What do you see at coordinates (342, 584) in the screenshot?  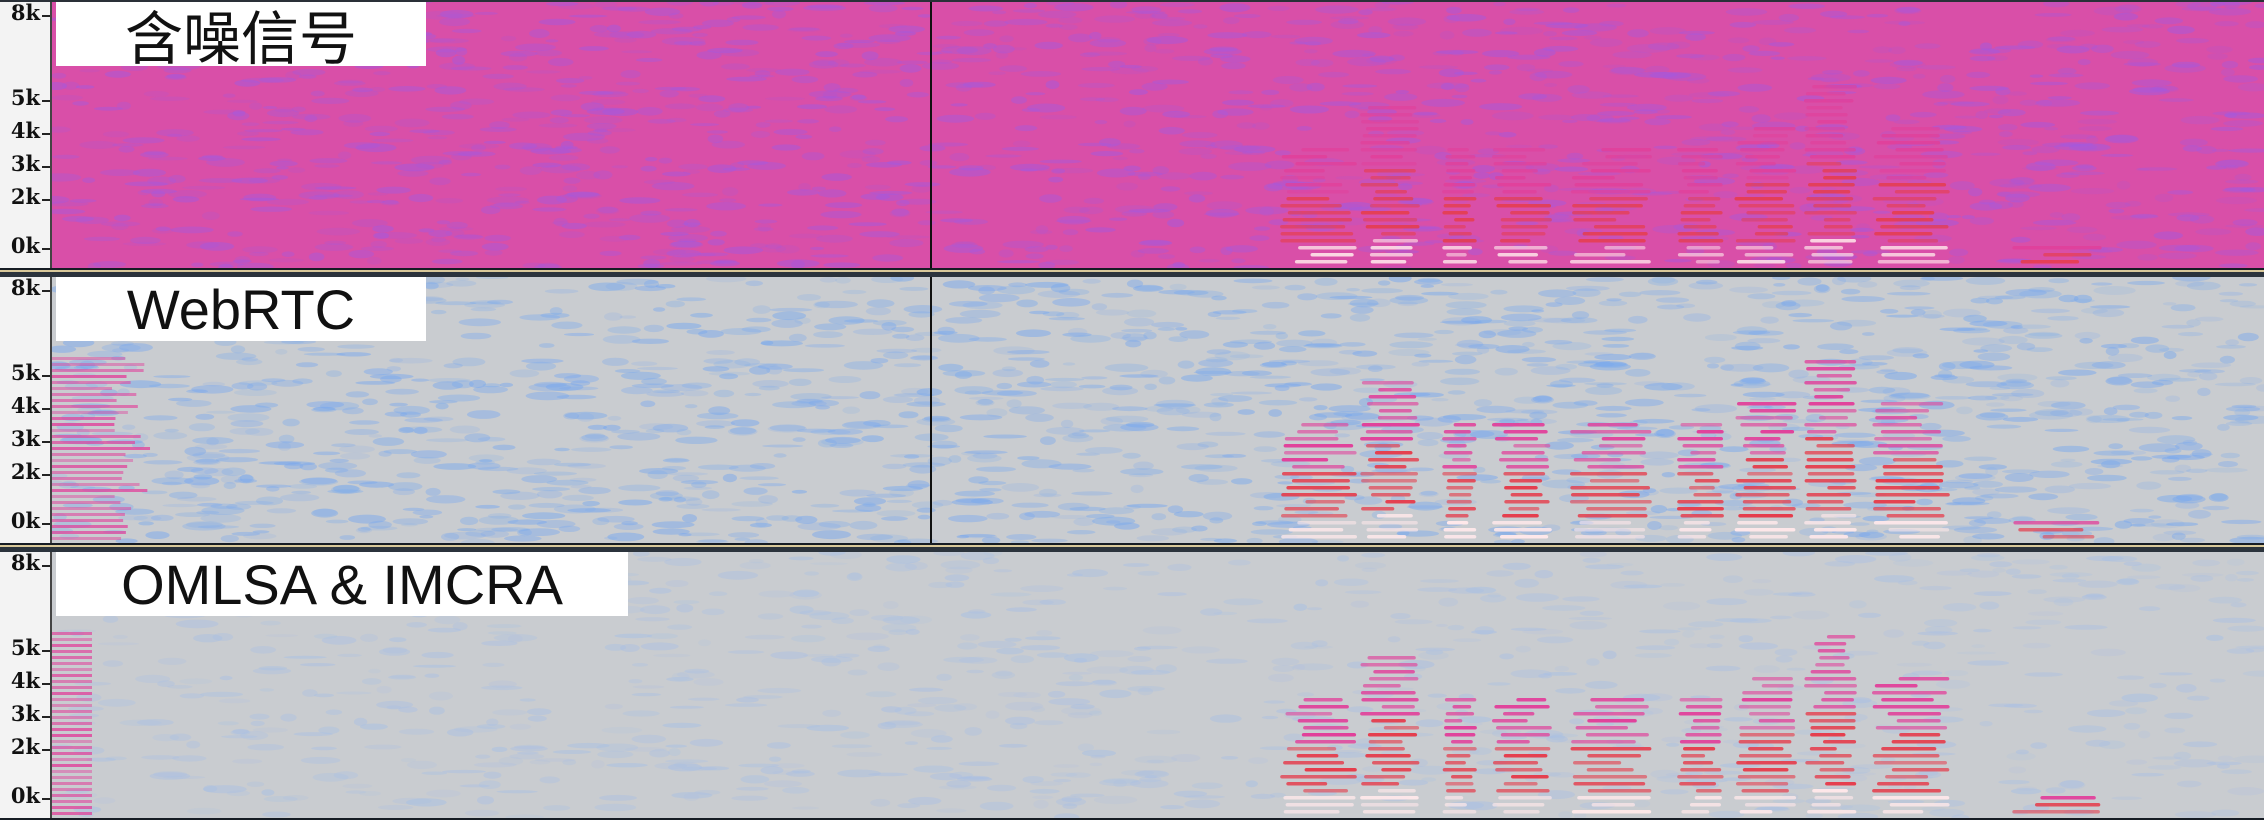 I see `track-label: OMLSA & IMCRA` at bounding box center [342, 584].